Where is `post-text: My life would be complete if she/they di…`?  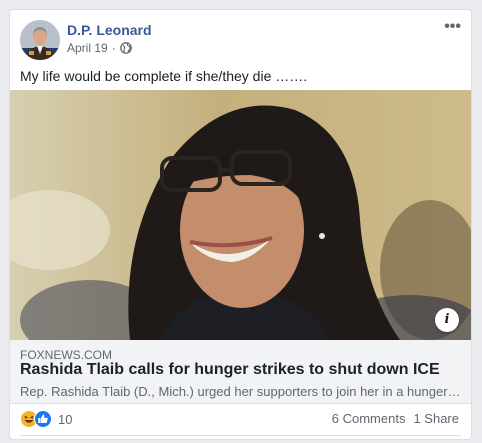 post-text: My life would be complete if she/they di… is located at coordinates (164, 76).